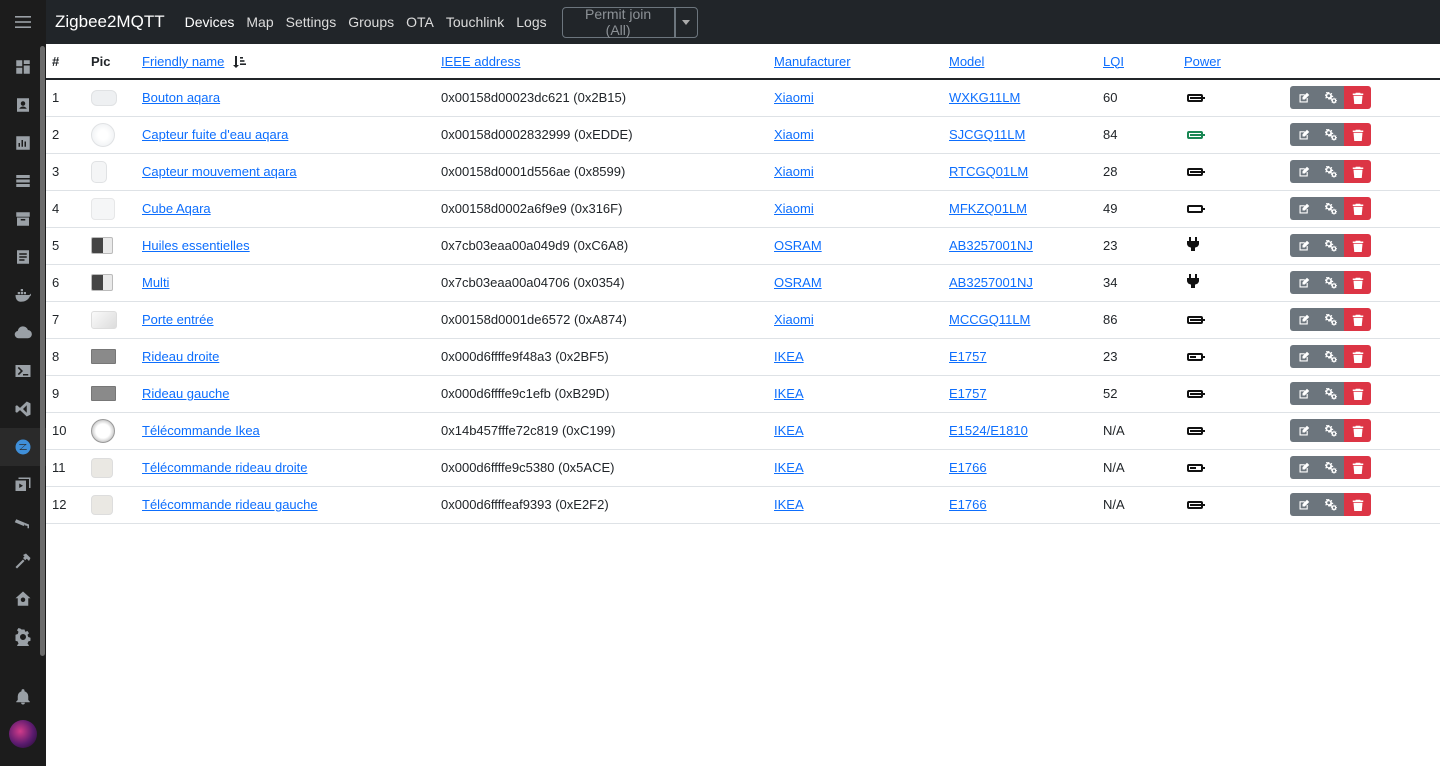 The height and width of the screenshot is (766, 1440). I want to click on permit-join-dropdown-toggle, so click(686, 22).